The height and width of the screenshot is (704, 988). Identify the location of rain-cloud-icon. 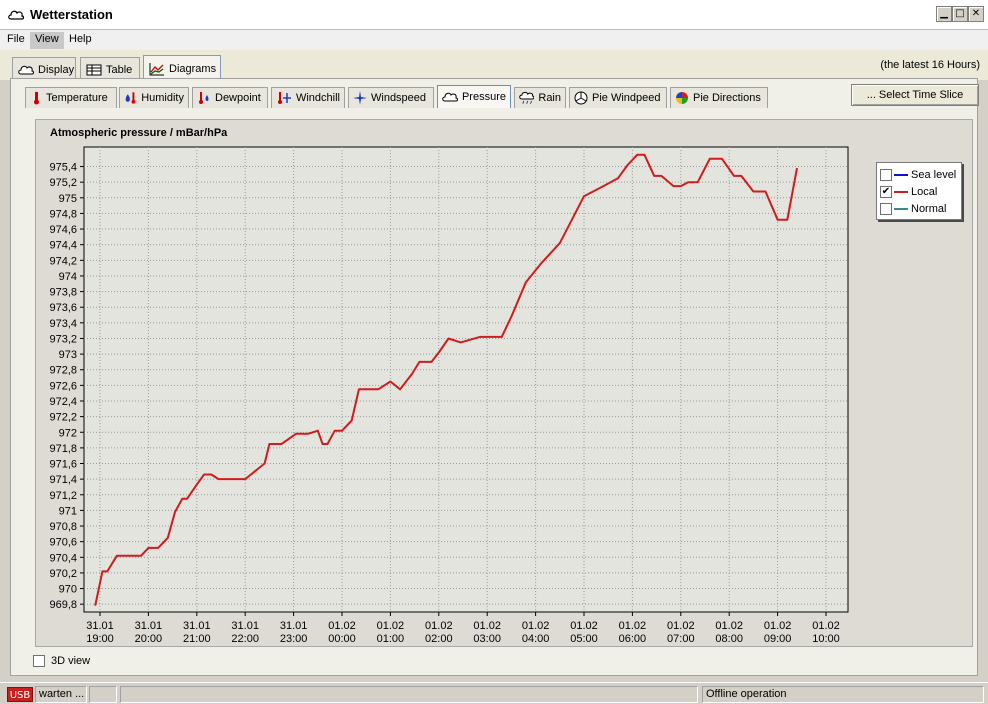
(527, 97).